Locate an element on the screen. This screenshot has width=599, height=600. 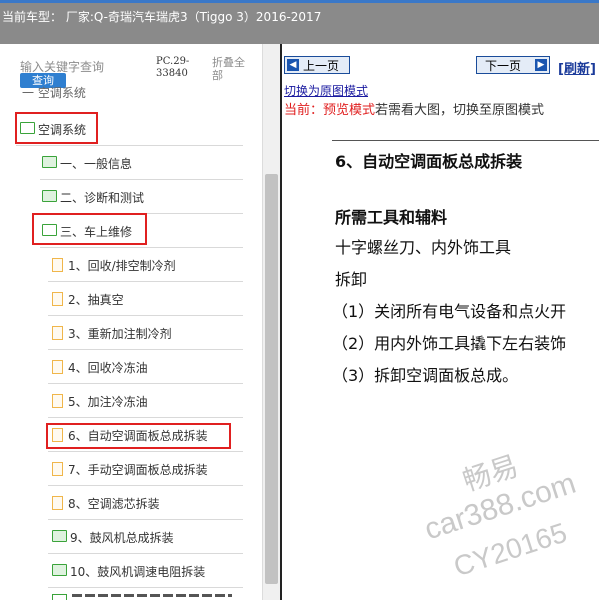
tree-item-label: 2、抽真空 is located at coordinates (96, 300).